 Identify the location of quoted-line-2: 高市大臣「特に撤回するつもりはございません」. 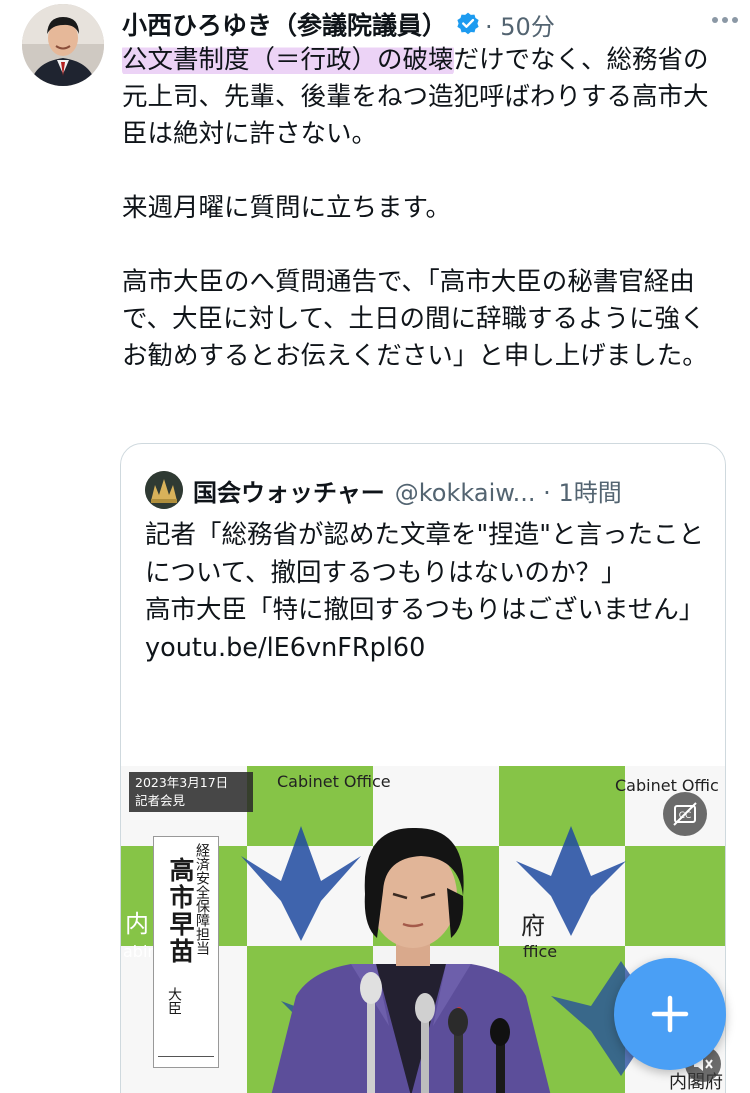
(425, 610).